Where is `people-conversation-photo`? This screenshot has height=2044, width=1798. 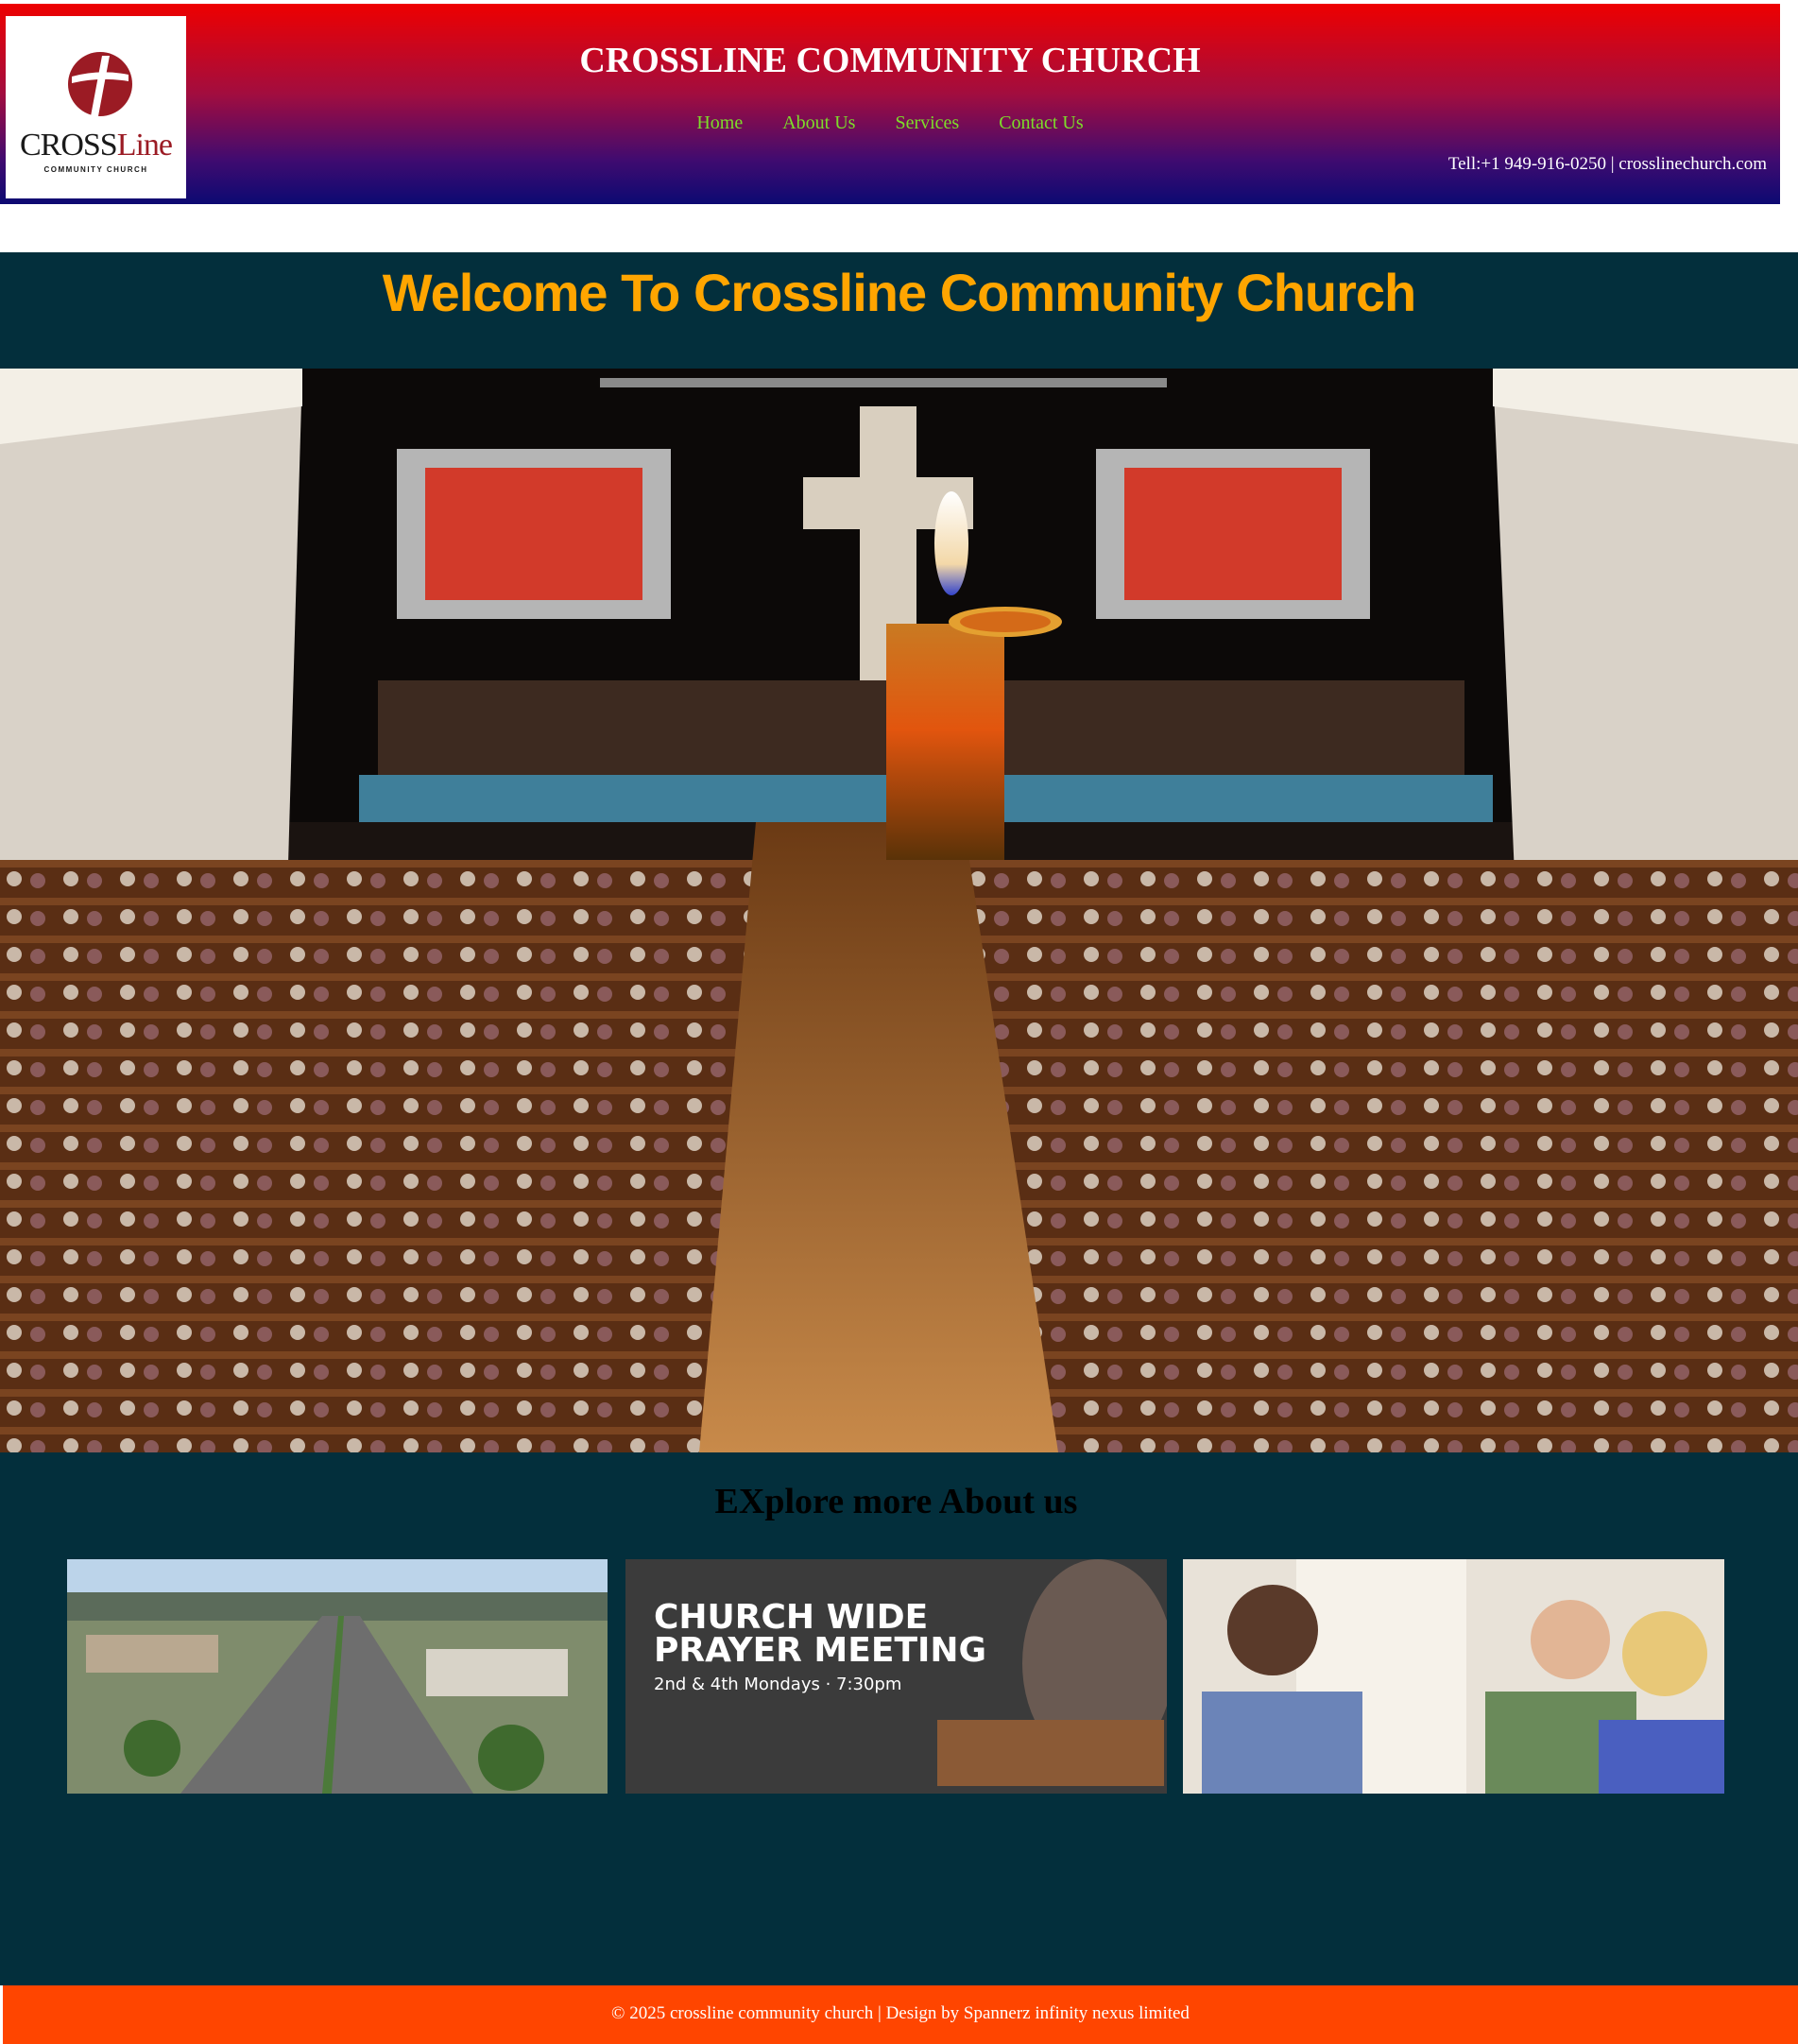 people-conversation-photo is located at coordinates (1453, 1676).